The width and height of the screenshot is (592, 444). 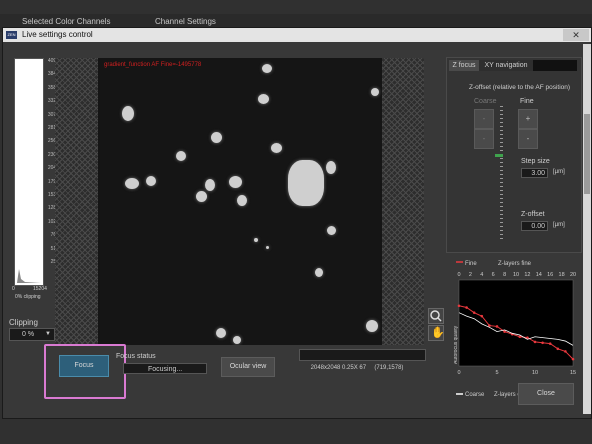 What do you see at coordinates (539, 275) in the screenshot?
I see `top-tick-label: 14` at bounding box center [539, 275].